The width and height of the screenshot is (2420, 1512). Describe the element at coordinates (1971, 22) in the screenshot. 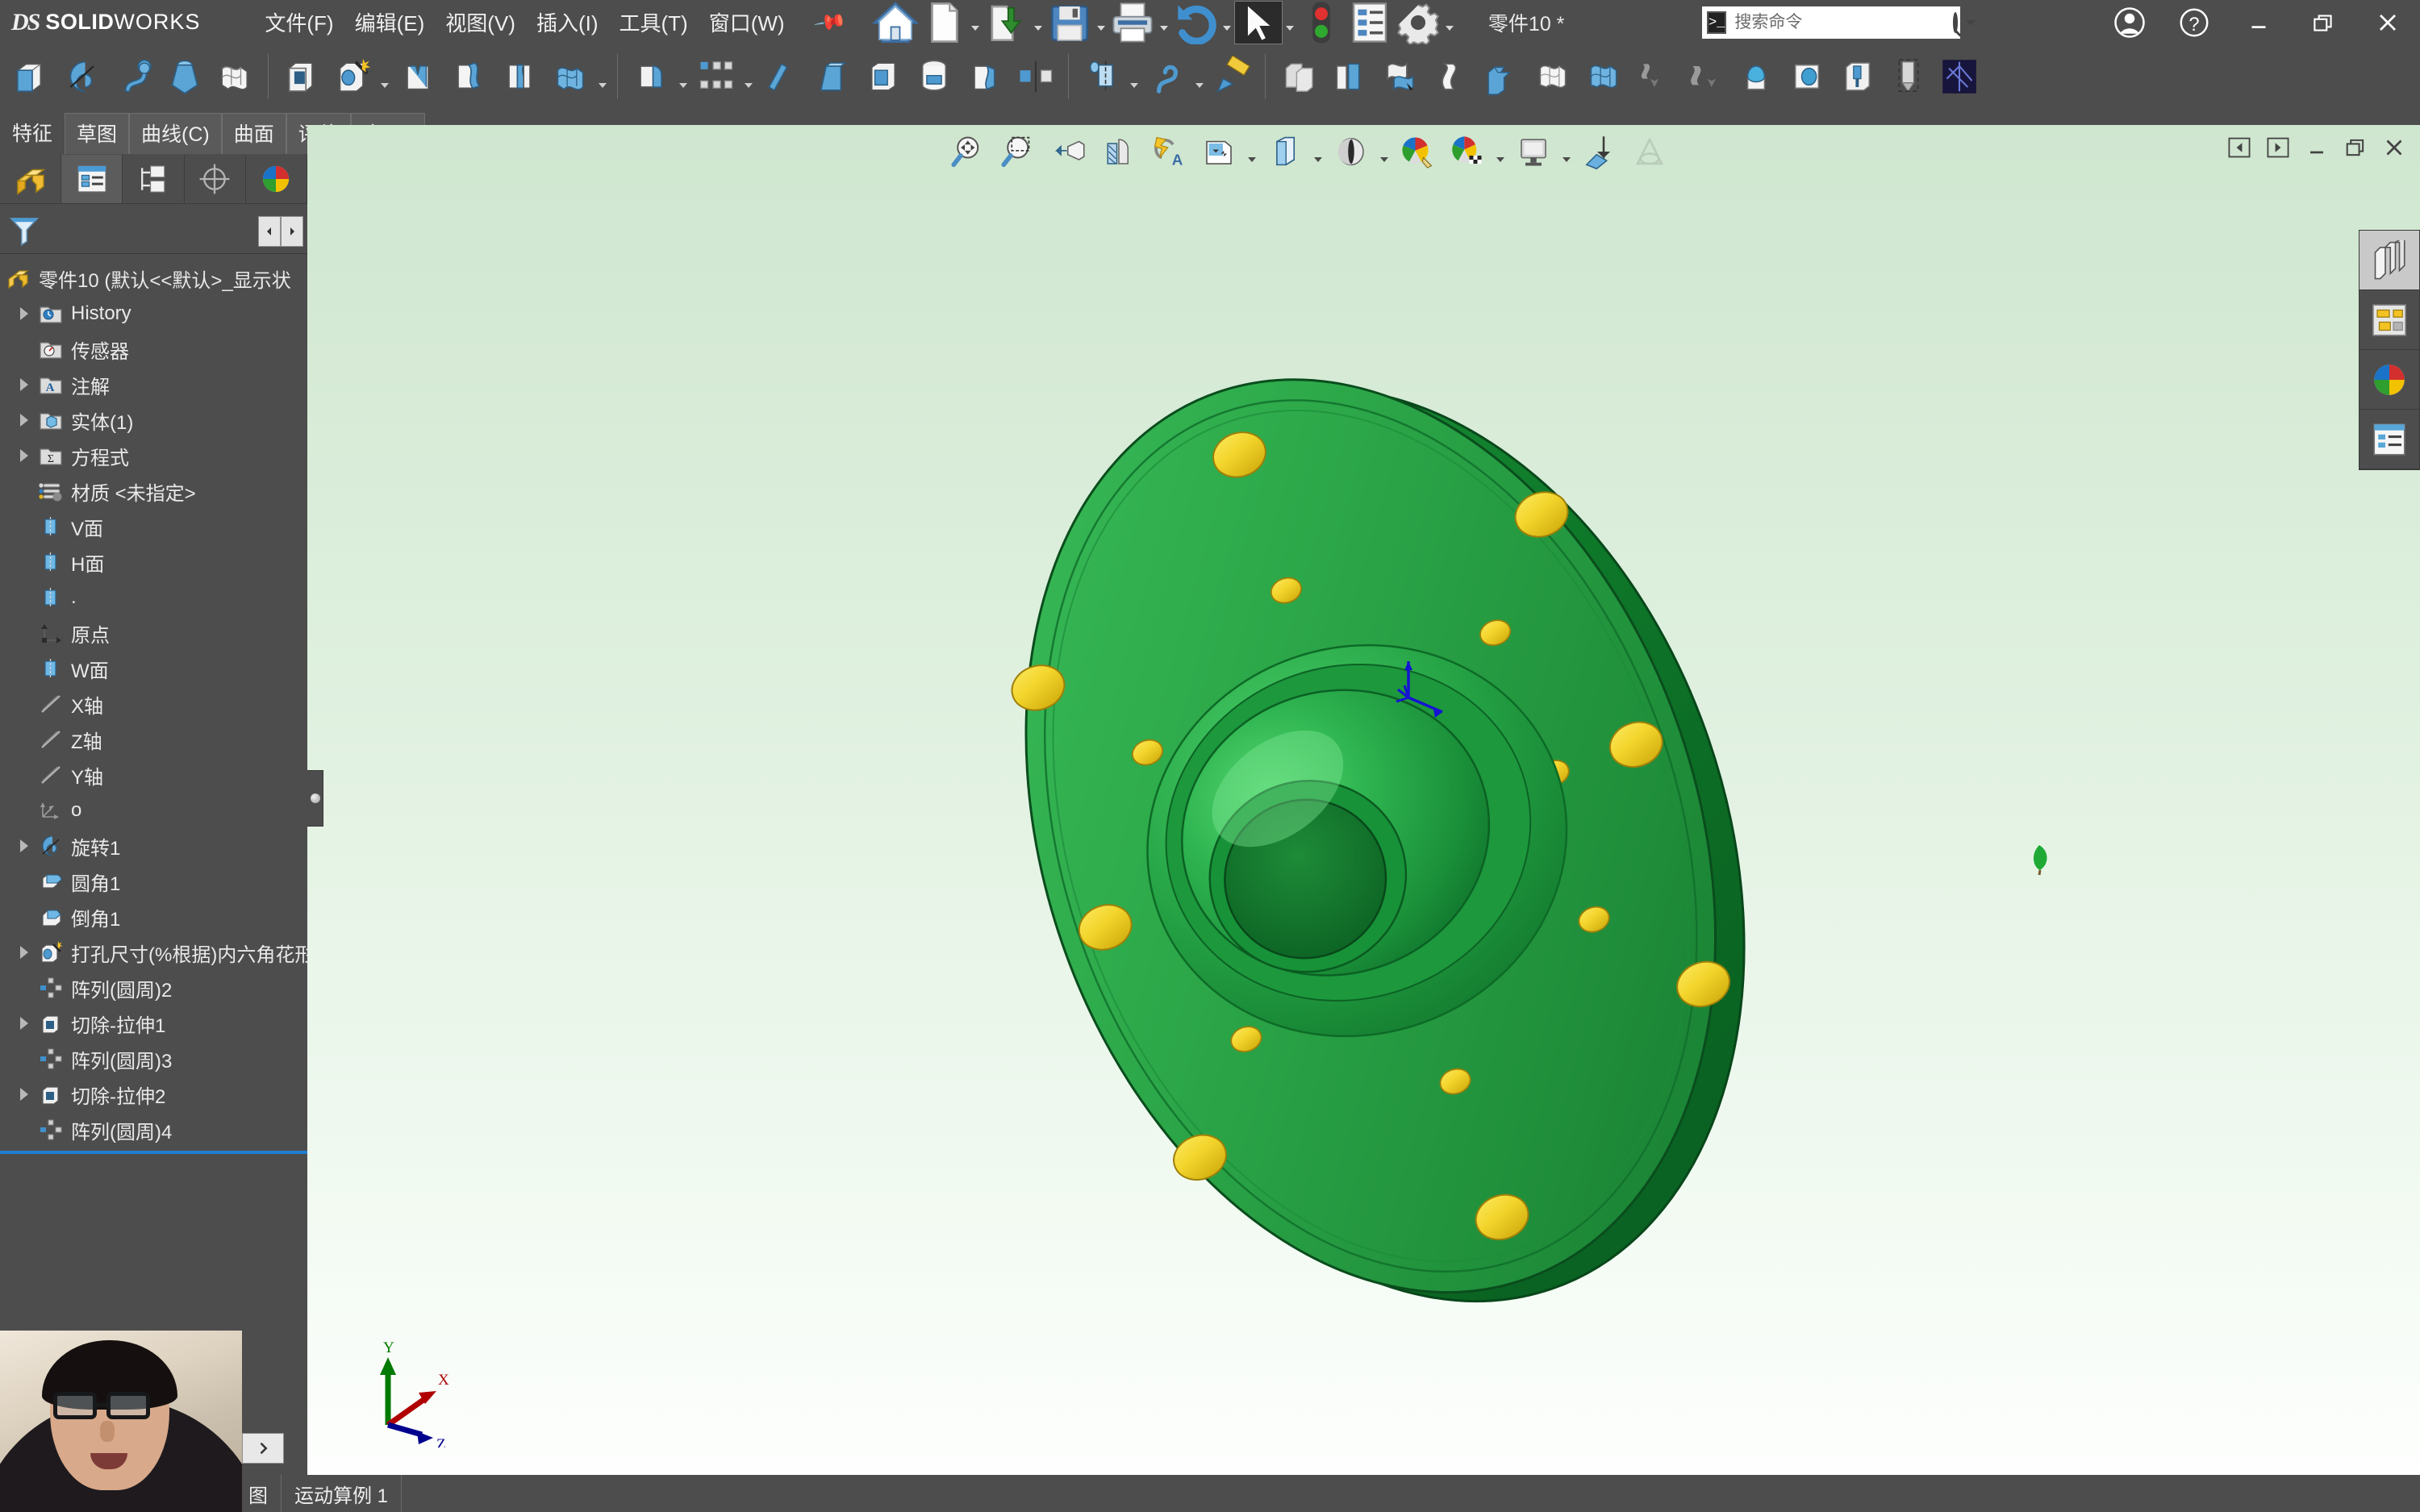

I see `chevron-down-icon` at that location.